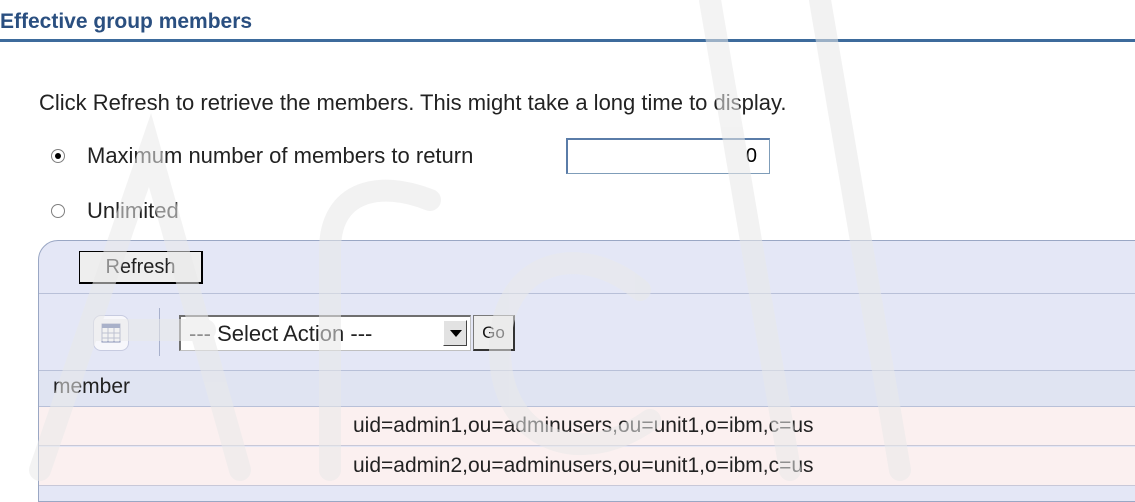  What do you see at coordinates (494, 333) in the screenshot?
I see `go-button: Go` at bounding box center [494, 333].